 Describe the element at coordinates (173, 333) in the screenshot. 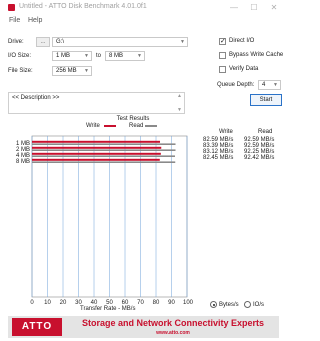

I see `banner-url: www.atto.com` at that location.